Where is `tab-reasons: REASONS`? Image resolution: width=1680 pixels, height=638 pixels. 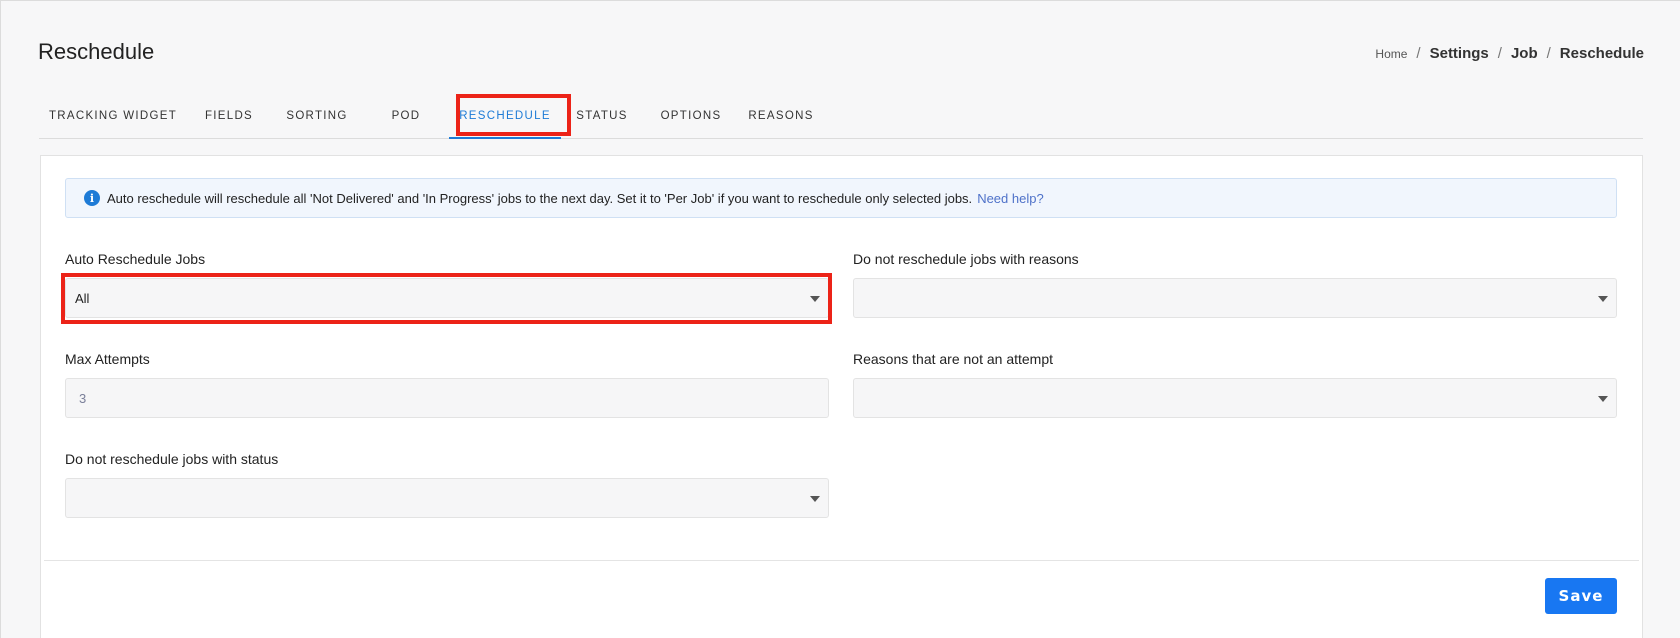 tab-reasons: REASONS is located at coordinates (781, 115).